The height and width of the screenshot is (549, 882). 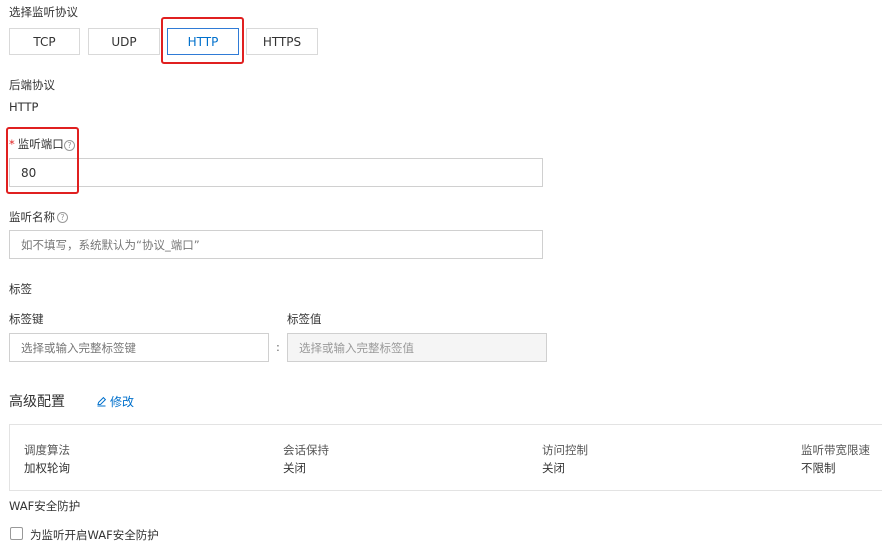 What do you see at coordinates (304, 319) in the screenshot?
I see `tag-value-label: 标签值` at bounding box center [304, 319].